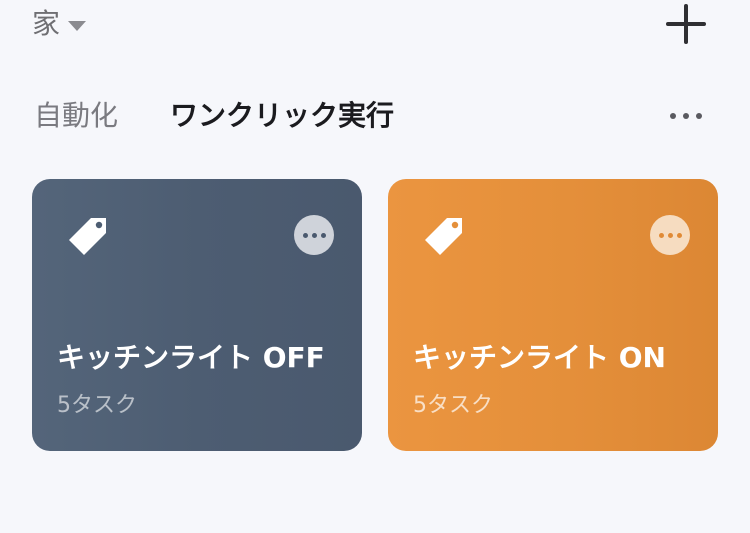 Image resolution: width=750 pixels, height=533 pixels. What do you see at coordinates (46, 23) in the screenshot?
I see `home-label: 家` at bounding box center [46, 23].